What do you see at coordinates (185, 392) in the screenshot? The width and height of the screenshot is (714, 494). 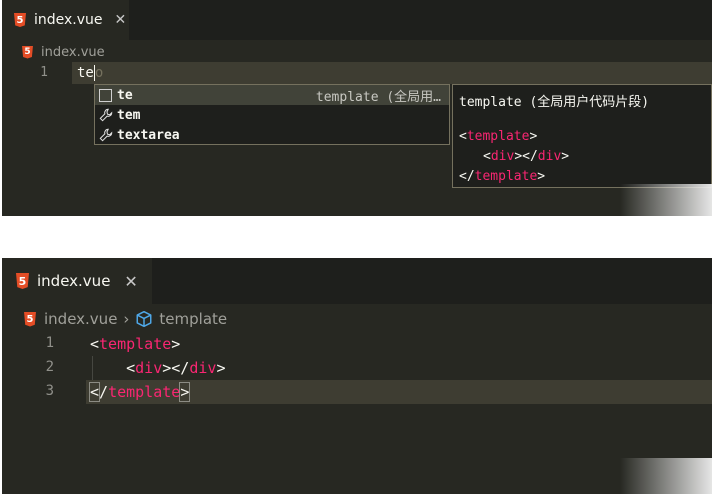 I see `bracket-match: >` at bounding box center [185, 392].